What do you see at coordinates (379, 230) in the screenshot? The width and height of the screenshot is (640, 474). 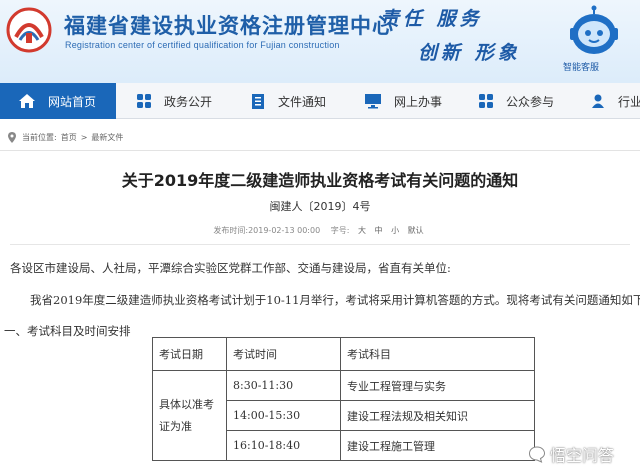 I see `font-medium-link: 中` at bounding box center [379, 230].